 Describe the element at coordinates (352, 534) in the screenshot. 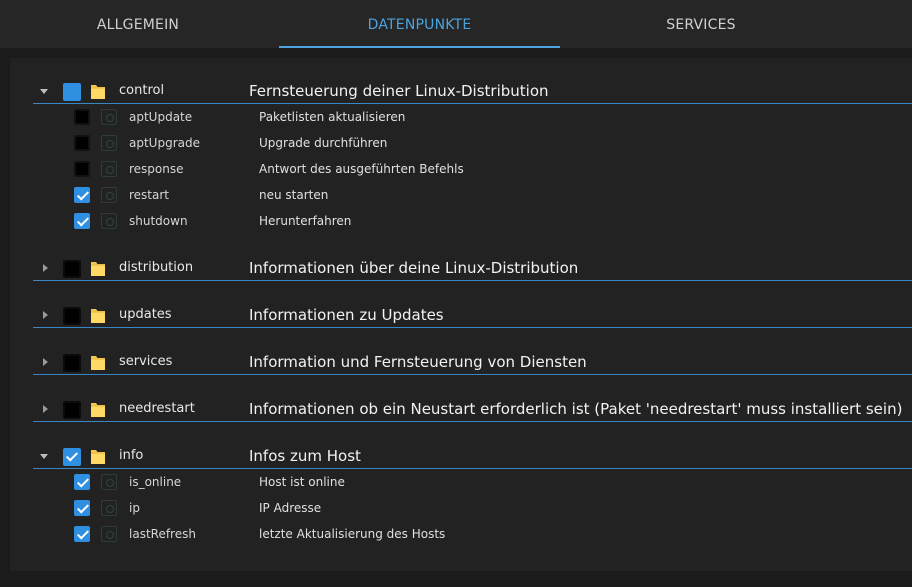

I see `item-description: letzte Aktualisierung des Hosts` at that location.